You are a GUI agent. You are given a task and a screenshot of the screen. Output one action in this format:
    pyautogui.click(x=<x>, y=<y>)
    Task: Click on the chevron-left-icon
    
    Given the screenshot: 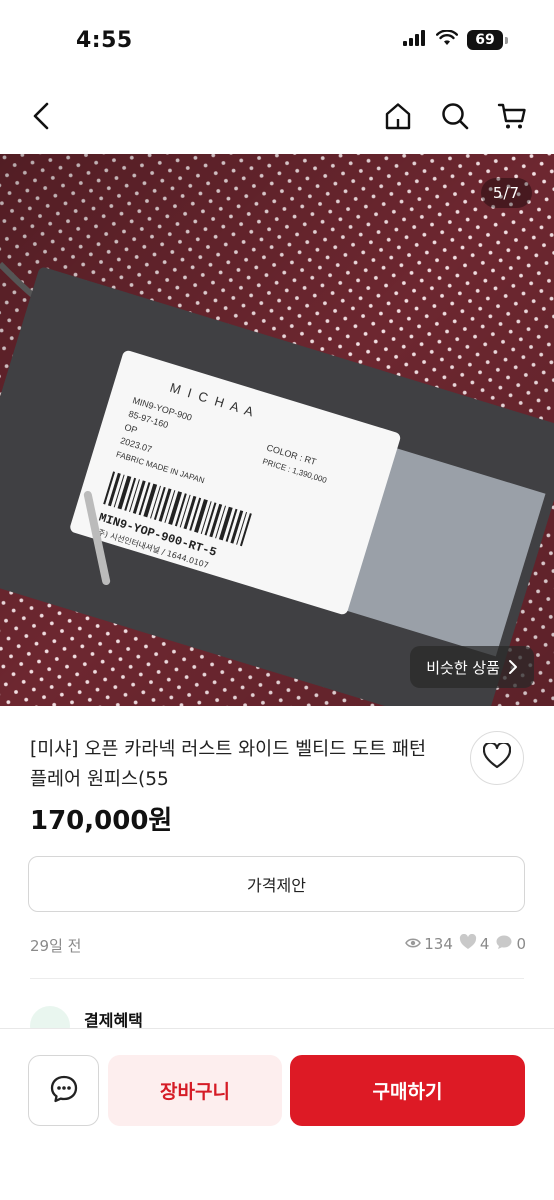 What is the action you would take?
    pyautogui.click(x=42, y=118)
    